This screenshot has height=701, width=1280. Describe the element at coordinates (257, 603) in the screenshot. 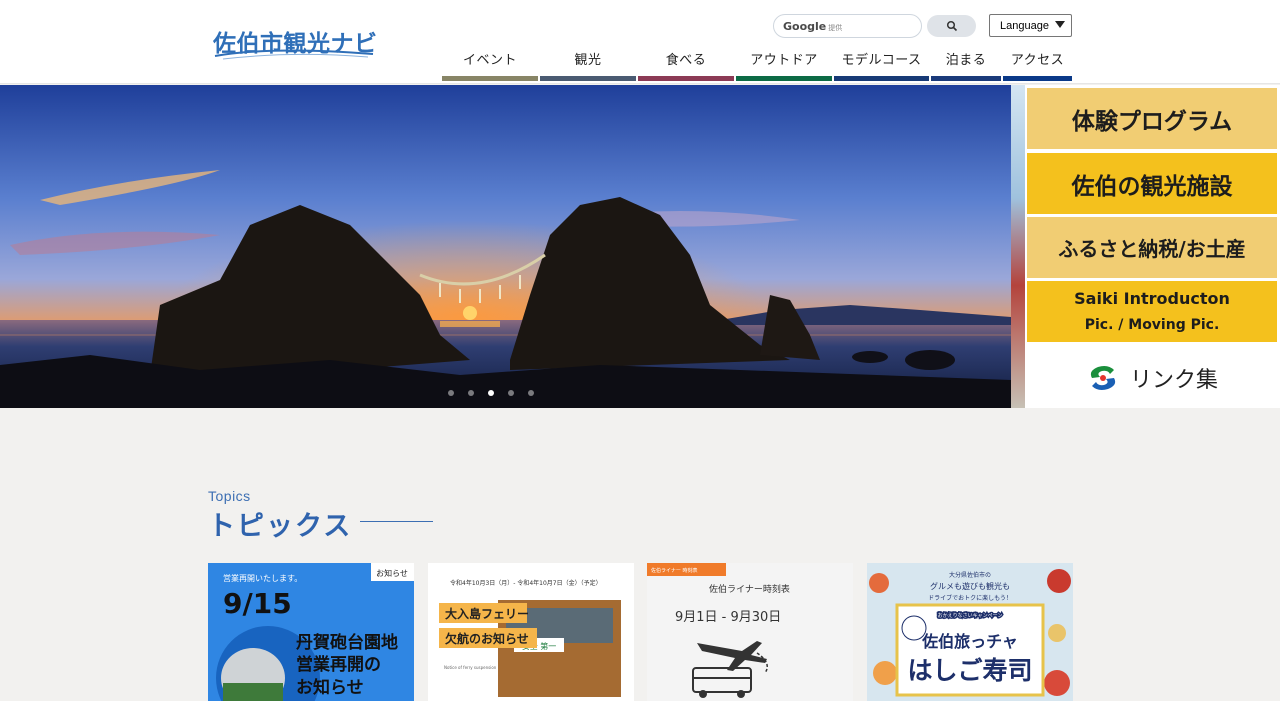

I see `card-date: 9/15` at that location.